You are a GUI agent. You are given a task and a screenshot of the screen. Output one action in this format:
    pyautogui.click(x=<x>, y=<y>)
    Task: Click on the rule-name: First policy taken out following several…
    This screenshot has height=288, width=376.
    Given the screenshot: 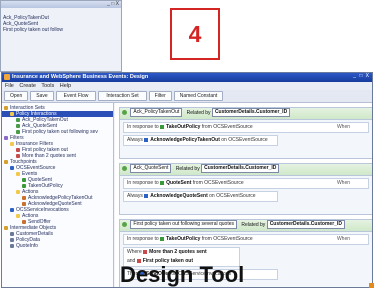 What is the action you would take?
    pyautogui.click(x=183, y=225)
    